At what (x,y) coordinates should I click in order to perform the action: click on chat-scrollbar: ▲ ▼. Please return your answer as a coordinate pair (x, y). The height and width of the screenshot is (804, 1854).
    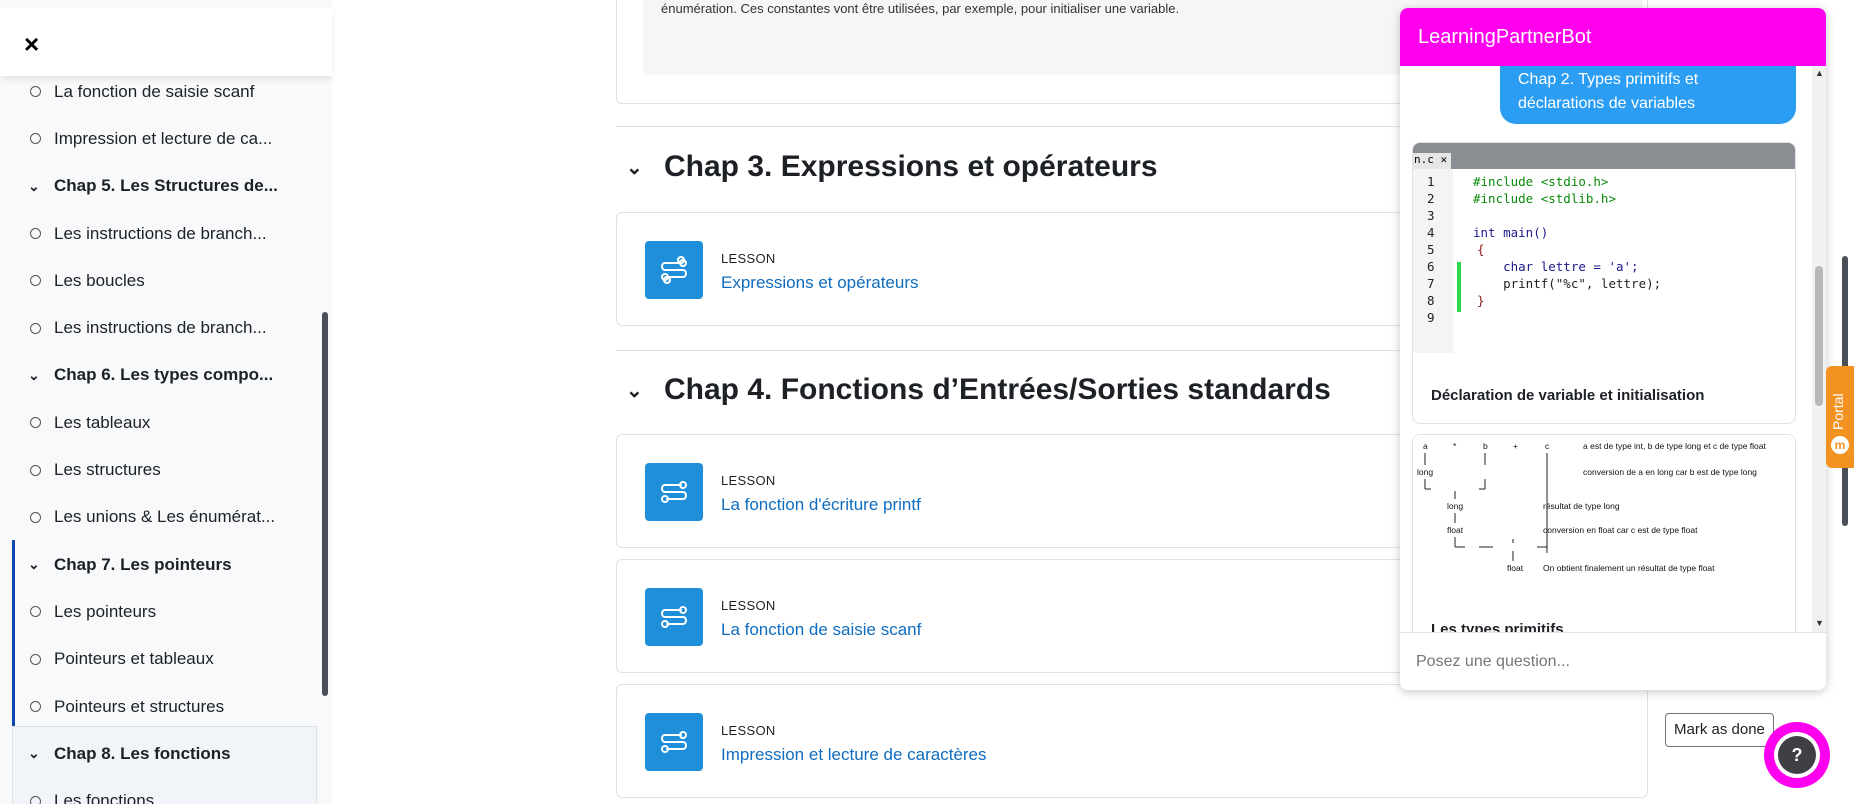
    Looking at the image, I should click on (1819, 349).